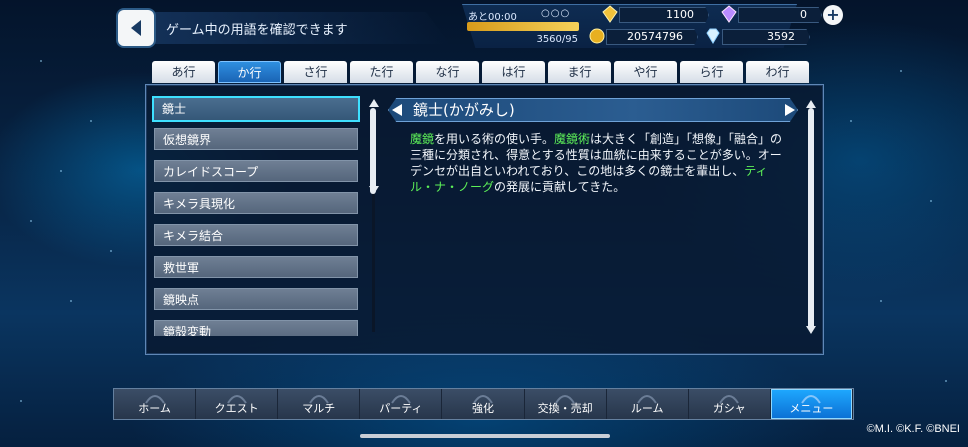 Image resolution: width=968 pixels, height=447 pixels. Describe the element at coordinates (485, 436) in the screenshot. I see `home-indicator` at that location.